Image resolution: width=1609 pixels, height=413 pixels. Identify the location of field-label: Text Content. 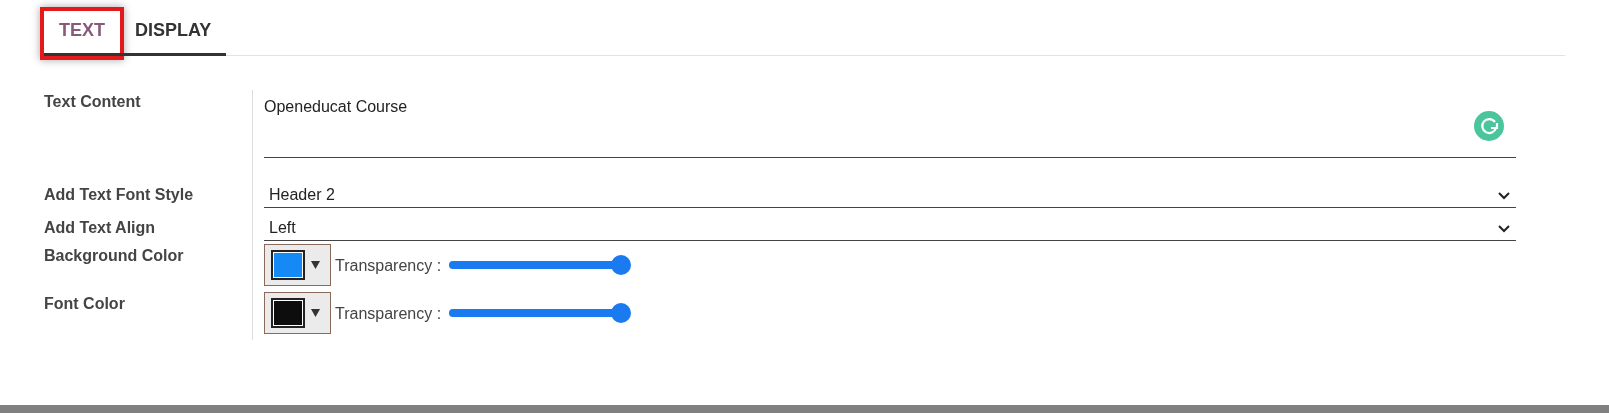
(92, 101).